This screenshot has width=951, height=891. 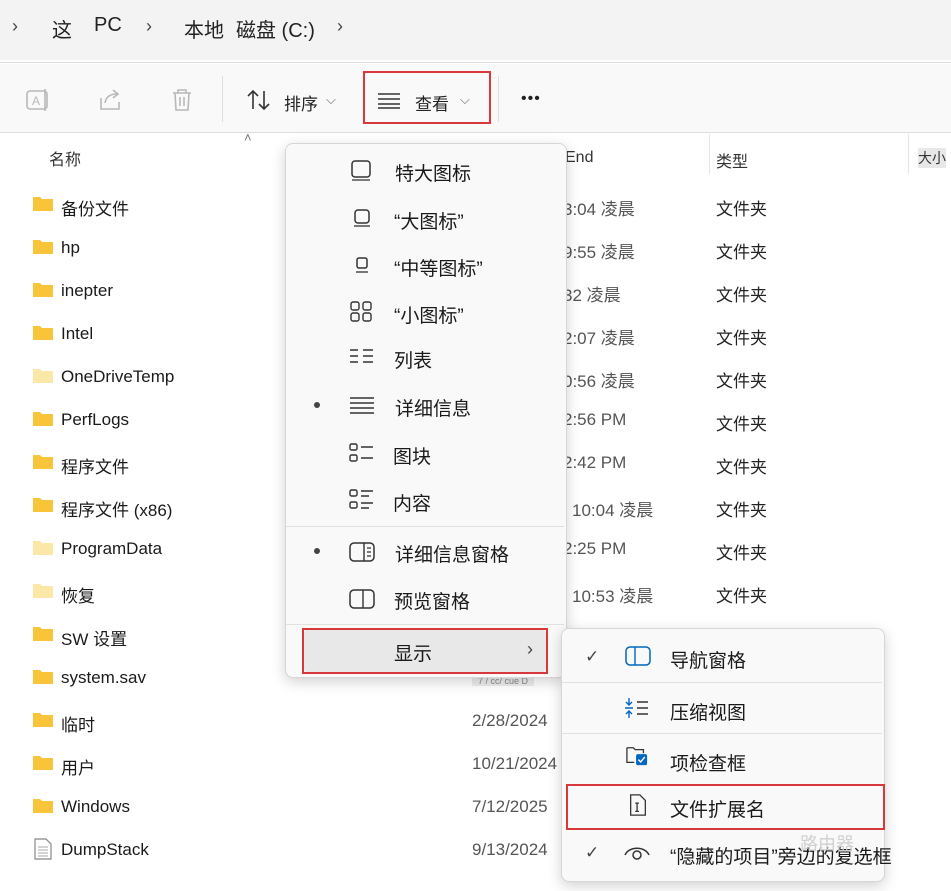 What do you see at coordinates (362, 405) in the screenshot?
I see `details-view-icon` at bounding box center [362, 405].